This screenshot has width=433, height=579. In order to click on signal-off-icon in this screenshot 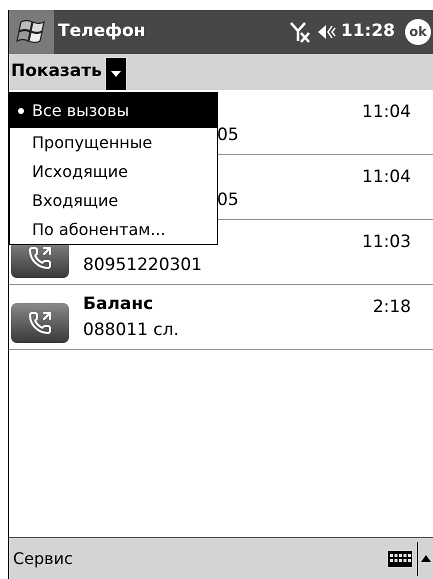, I will do `click(299, 32)`.